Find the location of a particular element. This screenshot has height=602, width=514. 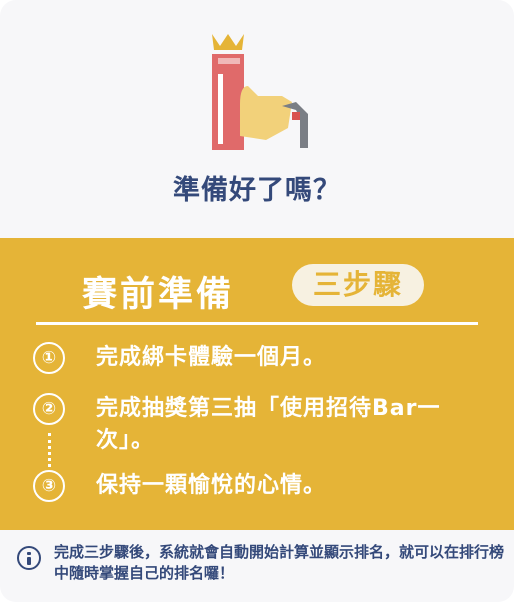

panel-title: 賽前準備 is located at coordinates (158, 295).